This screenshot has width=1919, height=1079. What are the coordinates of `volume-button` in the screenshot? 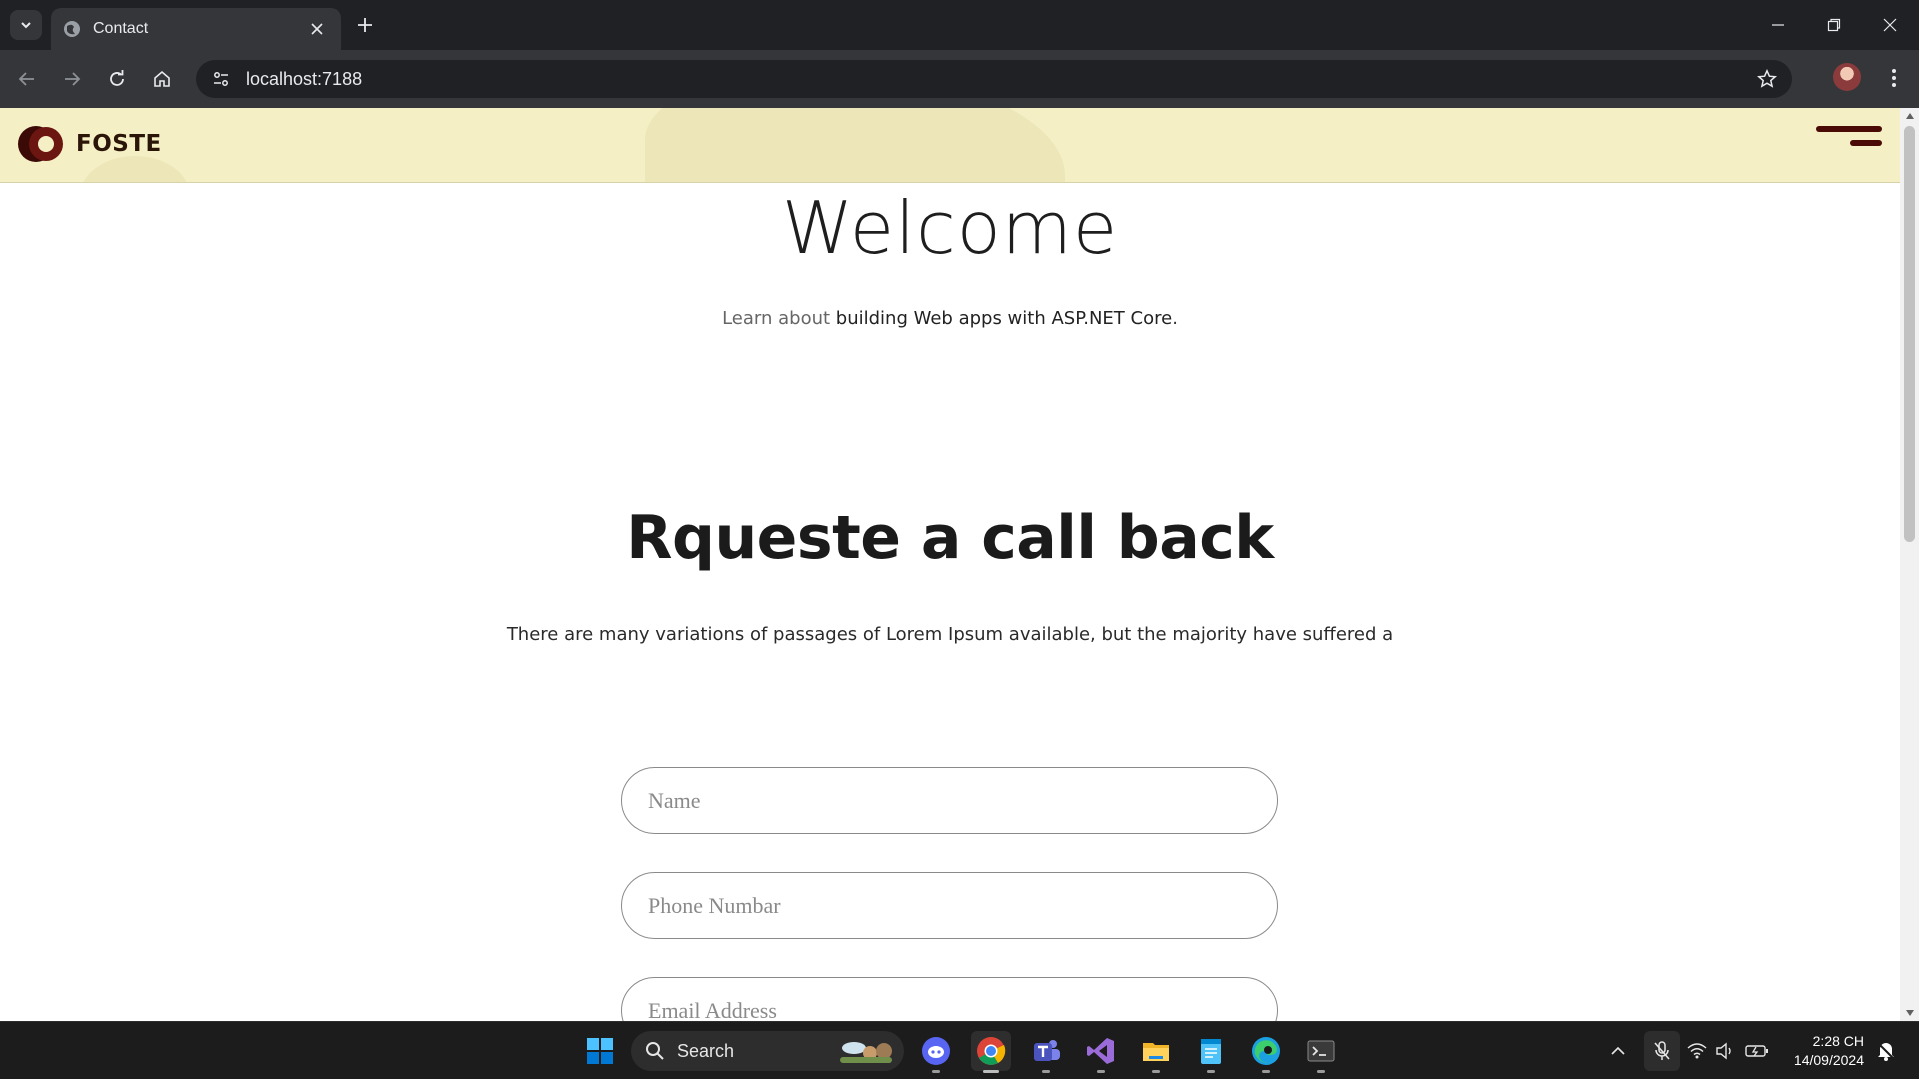 It's located at (1725, 1051).